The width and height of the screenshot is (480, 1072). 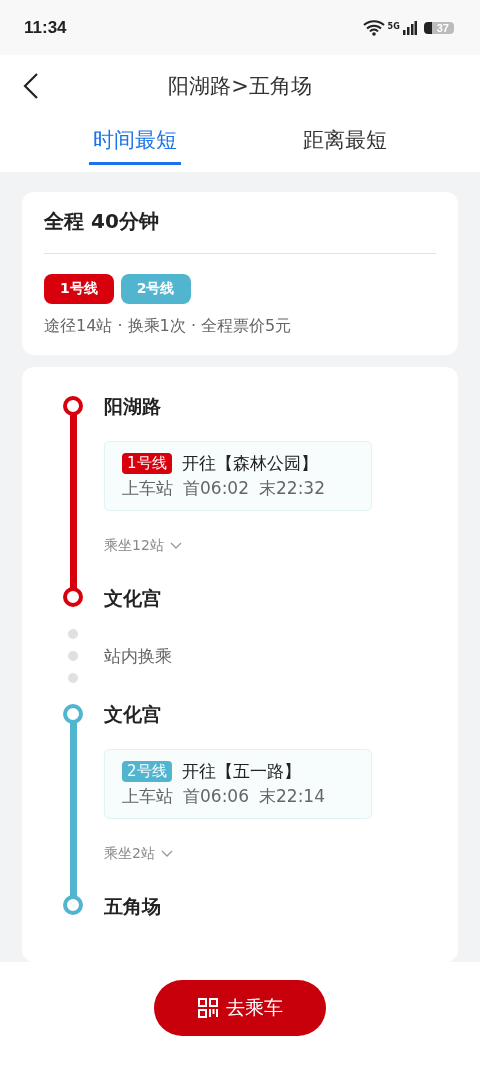 I want to click on network-label: 5G, so click(x=393, y=26).